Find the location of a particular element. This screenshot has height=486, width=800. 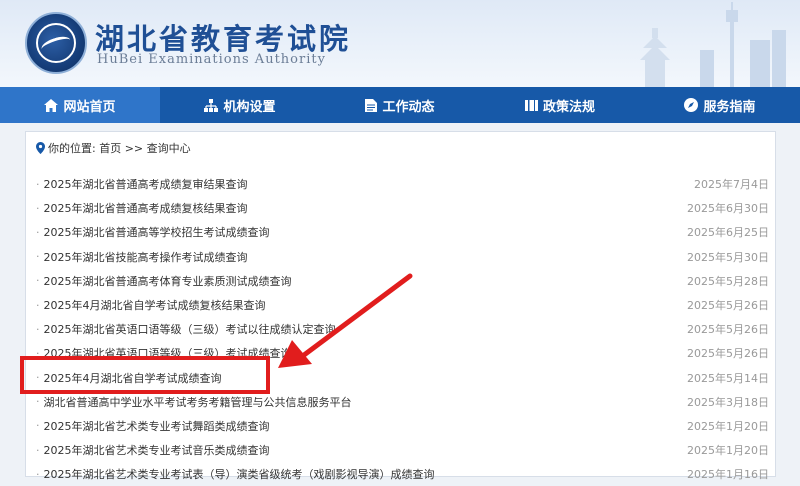

nav-label: 工作动态 is located at coordinates (408, 107).